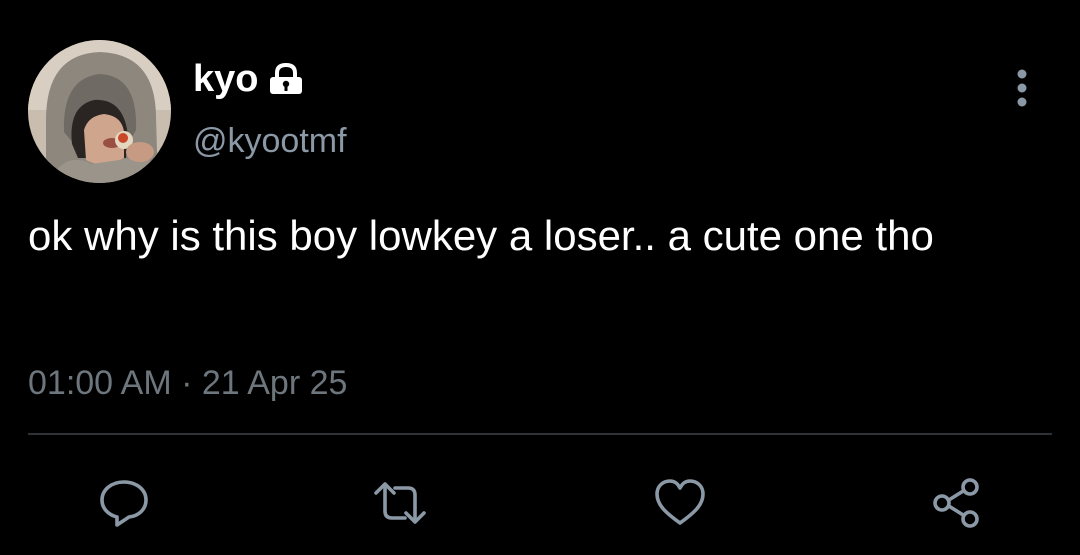 Image resolution: width=1080 pixels, height=555 pixels. I want to click on avatar, so click(99, 111).